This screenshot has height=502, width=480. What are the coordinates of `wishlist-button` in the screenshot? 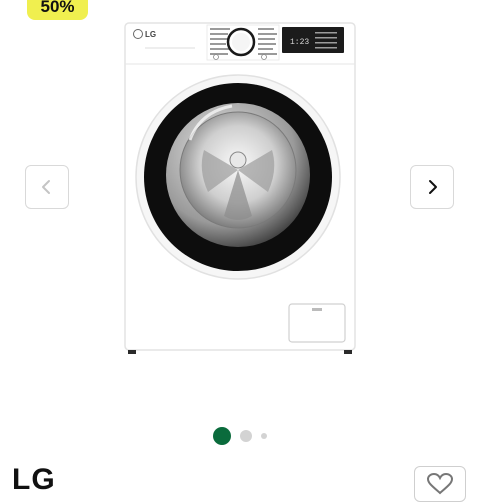 It's located at (440, 484).